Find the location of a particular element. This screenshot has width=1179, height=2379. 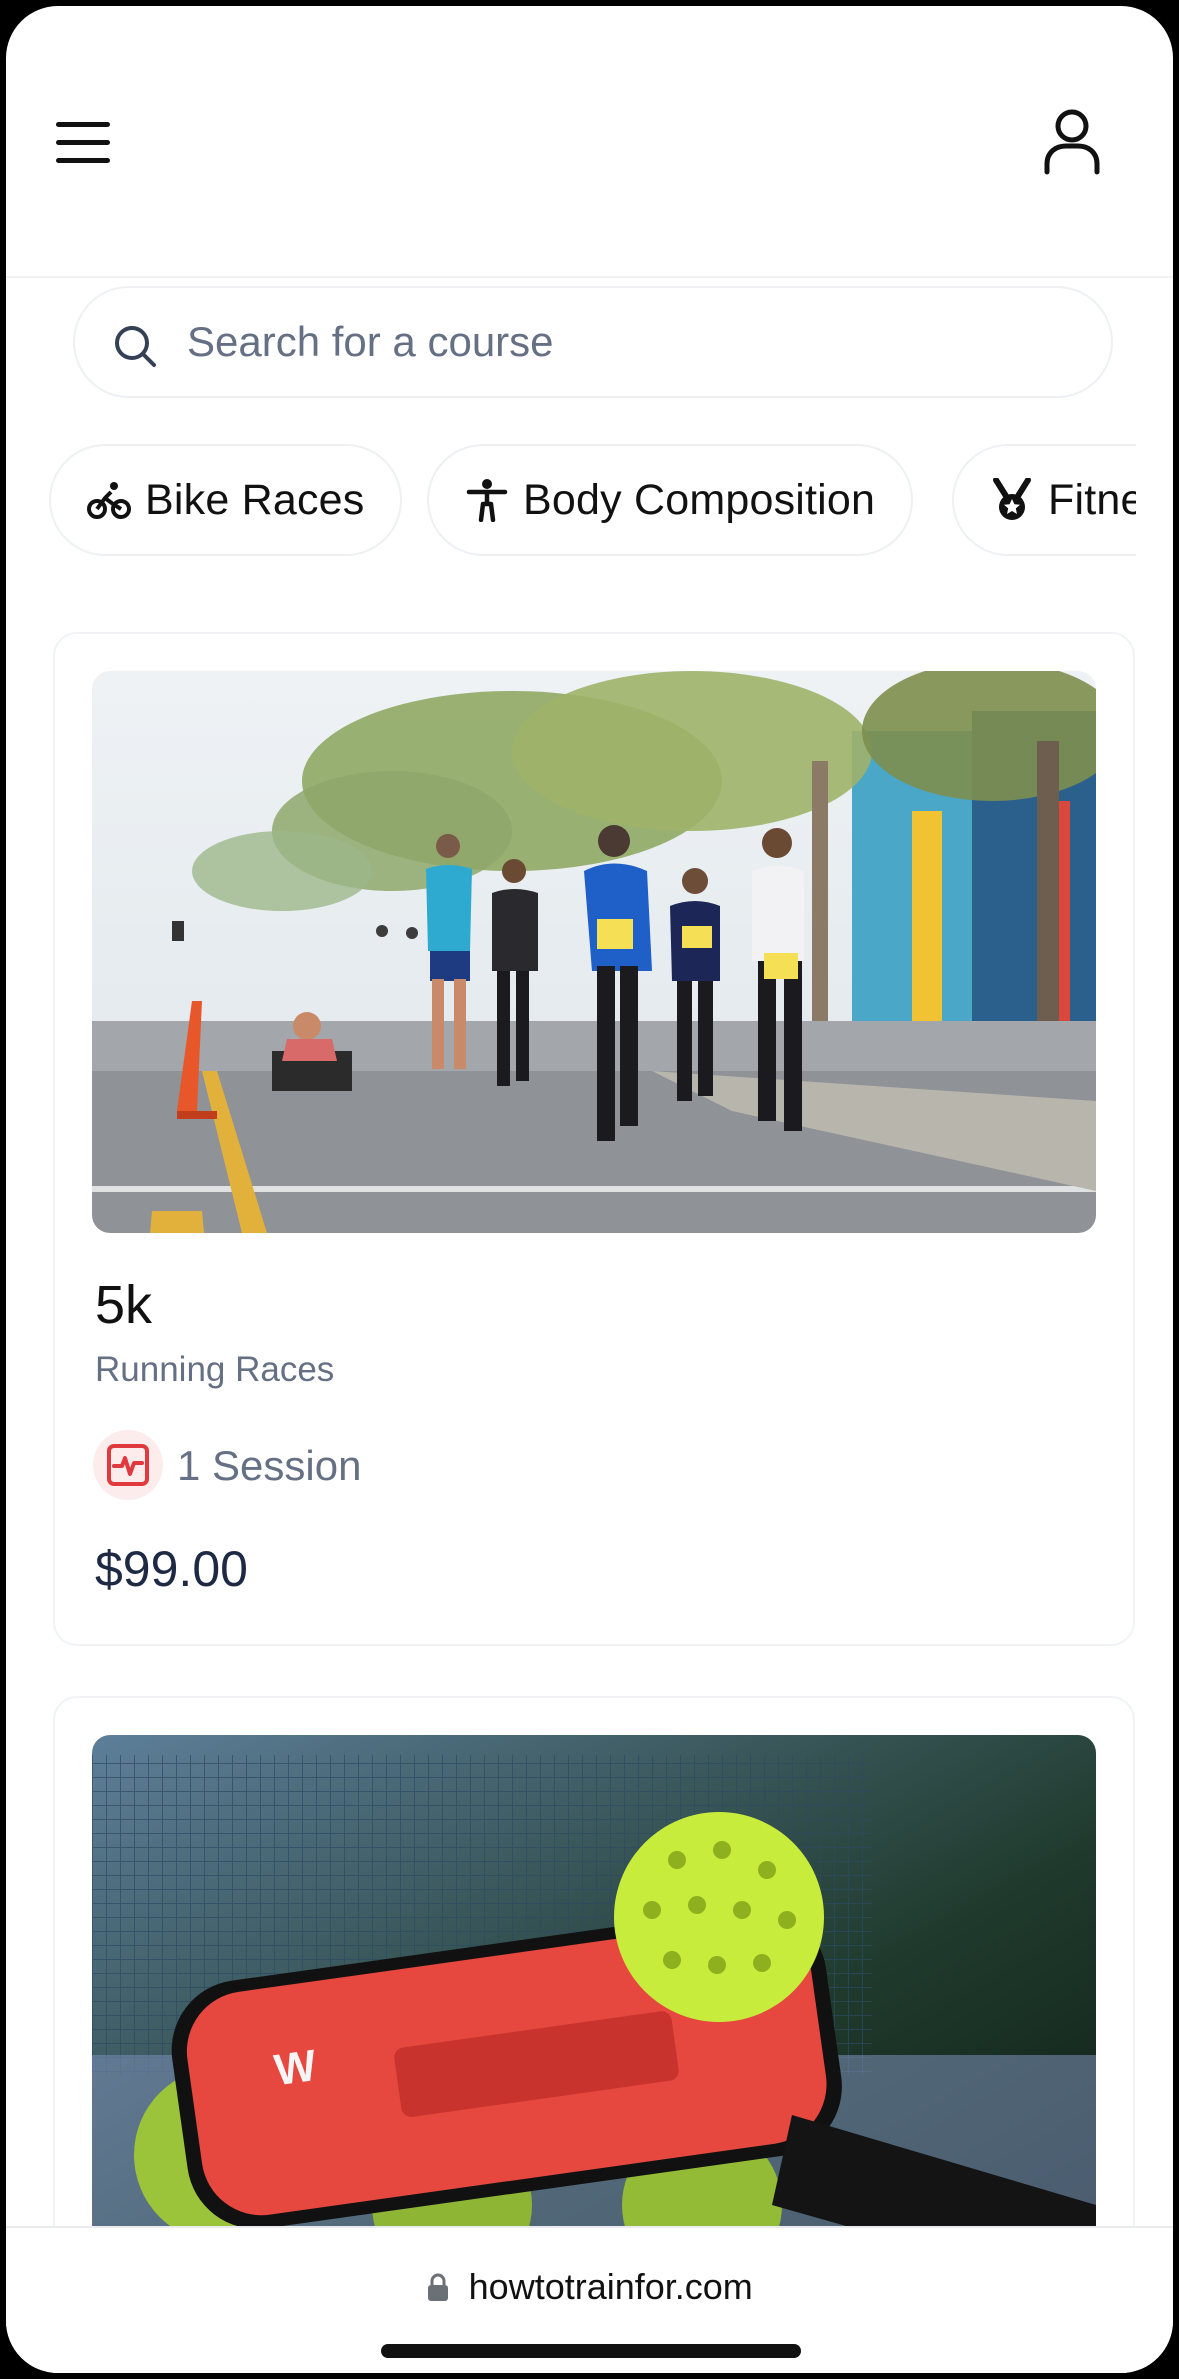

browser-url-bar: howtotrainfor.com is located at coordinates (589, 2299).